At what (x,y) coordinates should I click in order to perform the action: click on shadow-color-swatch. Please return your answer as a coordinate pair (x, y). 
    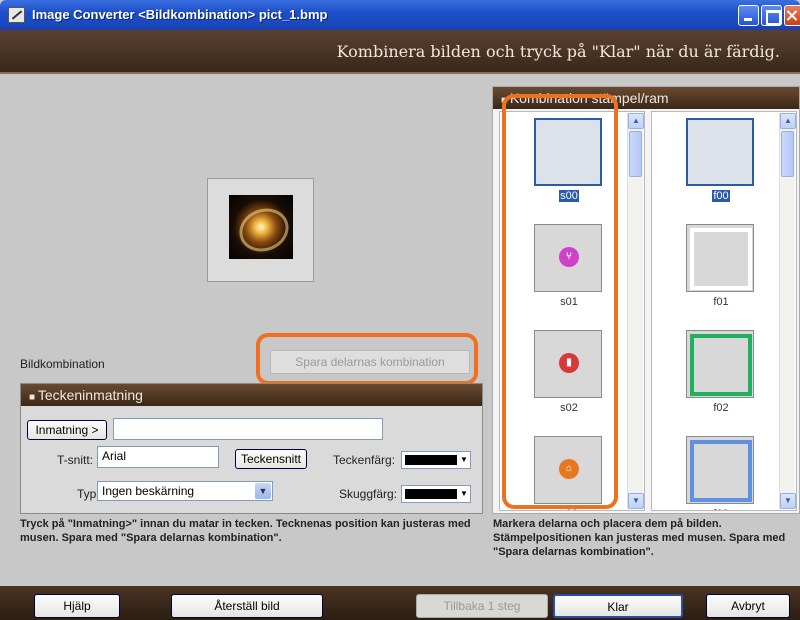
    Looking at the image, I should click on (431, 494).